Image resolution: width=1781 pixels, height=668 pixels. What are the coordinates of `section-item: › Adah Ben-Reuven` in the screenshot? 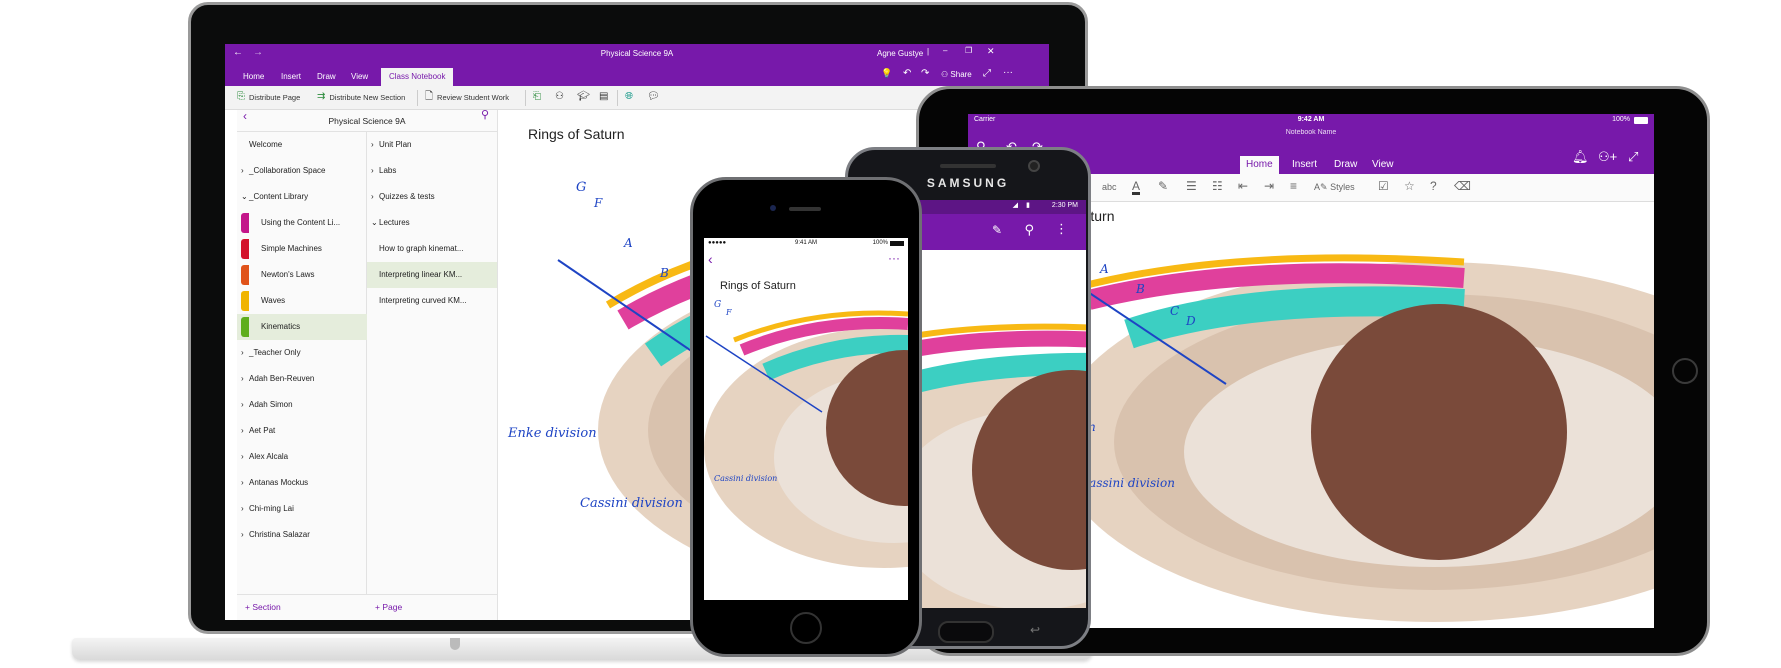 It's located at (302, 379).